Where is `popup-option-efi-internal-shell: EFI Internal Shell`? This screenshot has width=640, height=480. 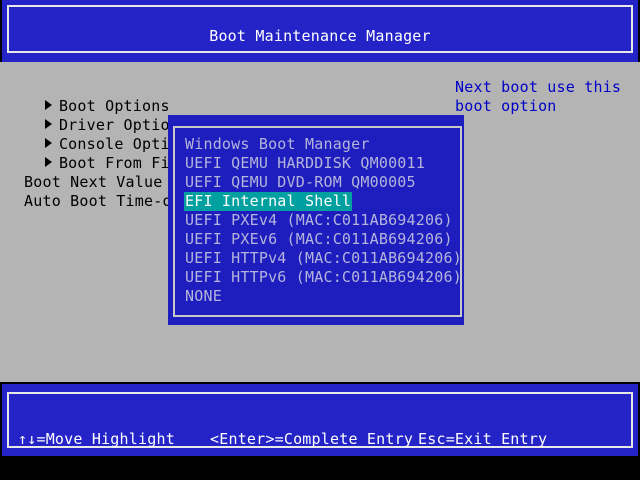 popup-option-efi-internal-shell: EFI Internal Shell is located at coordinates (268, 201).